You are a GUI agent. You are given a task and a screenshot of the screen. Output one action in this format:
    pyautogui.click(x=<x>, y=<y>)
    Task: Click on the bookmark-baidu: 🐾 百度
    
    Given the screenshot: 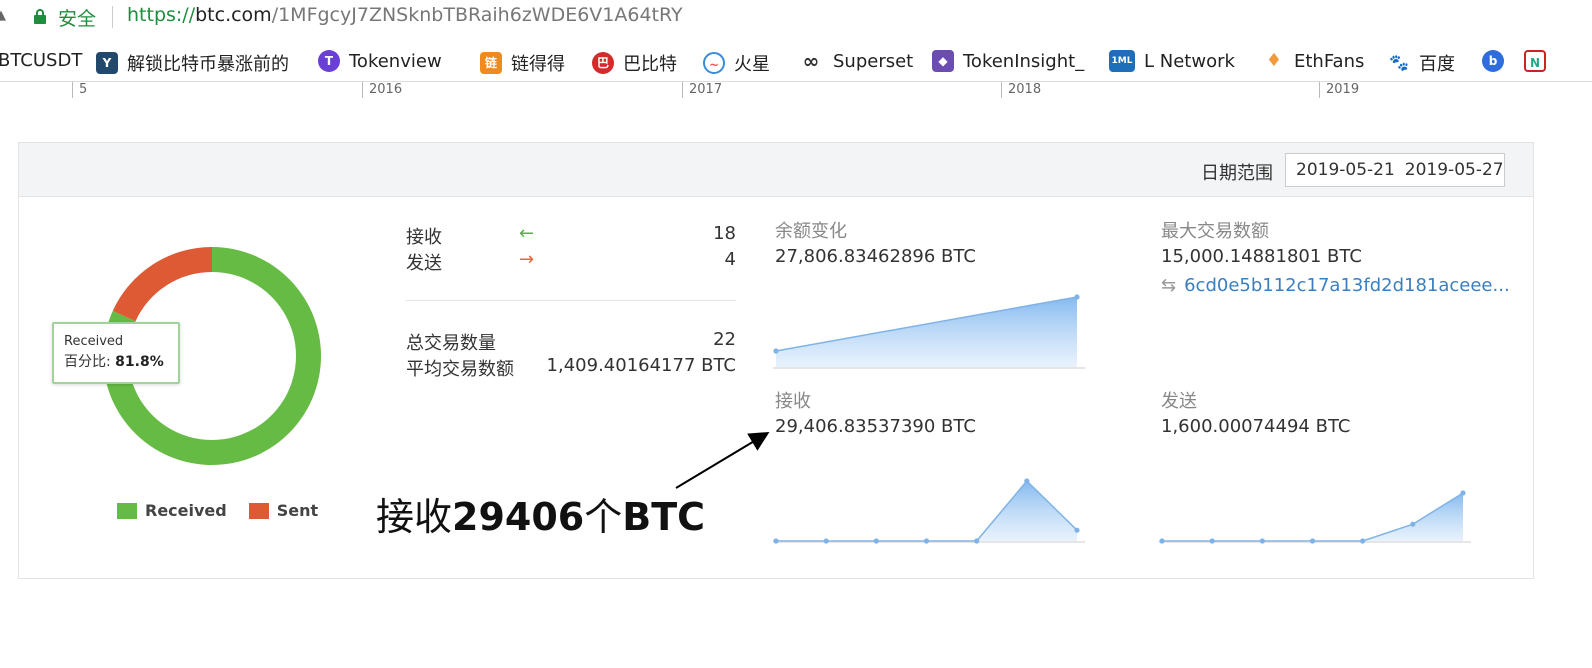 What is the action you would take?
    pyautogui.click(x=1421, y=63)
    